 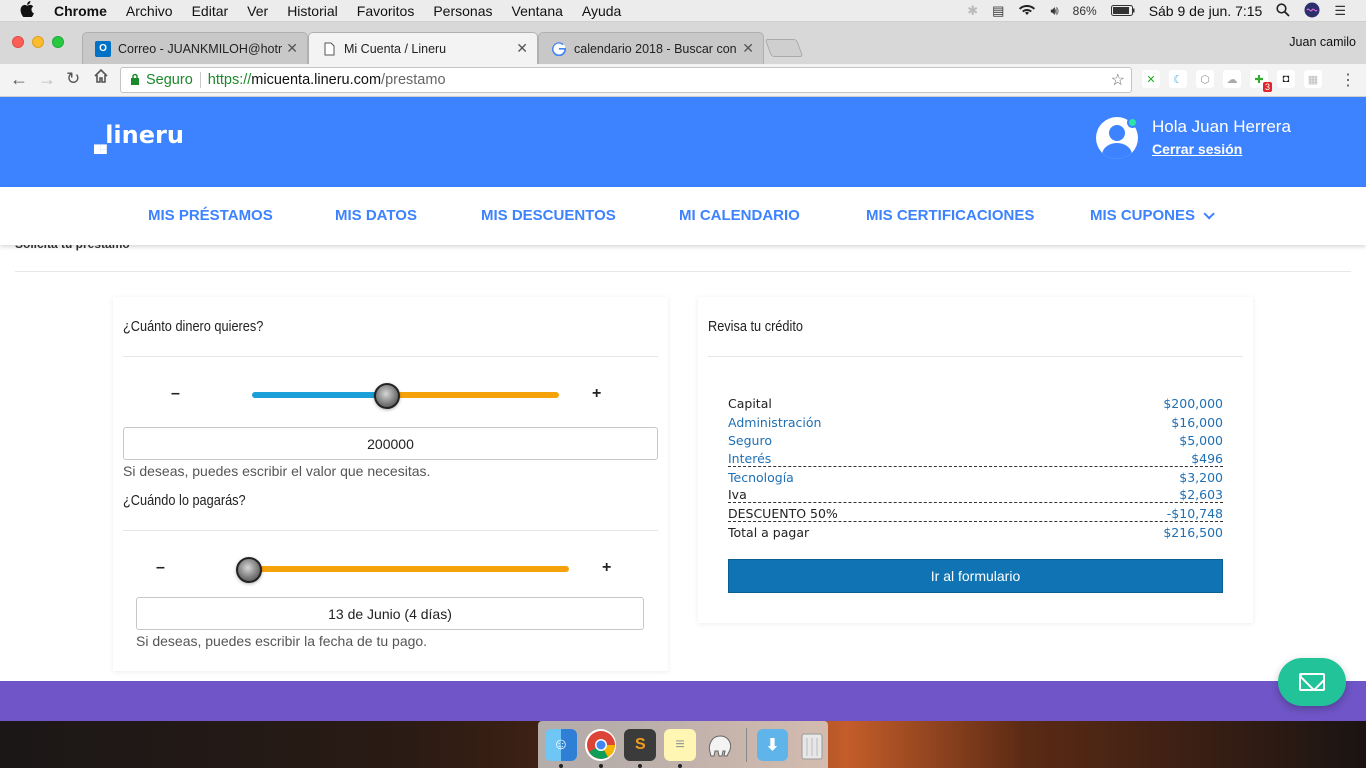 What do you see at coordinates (413, 80) in the screenshot?
I see `url-path: /prestamo` at bounding box center [413, 80].